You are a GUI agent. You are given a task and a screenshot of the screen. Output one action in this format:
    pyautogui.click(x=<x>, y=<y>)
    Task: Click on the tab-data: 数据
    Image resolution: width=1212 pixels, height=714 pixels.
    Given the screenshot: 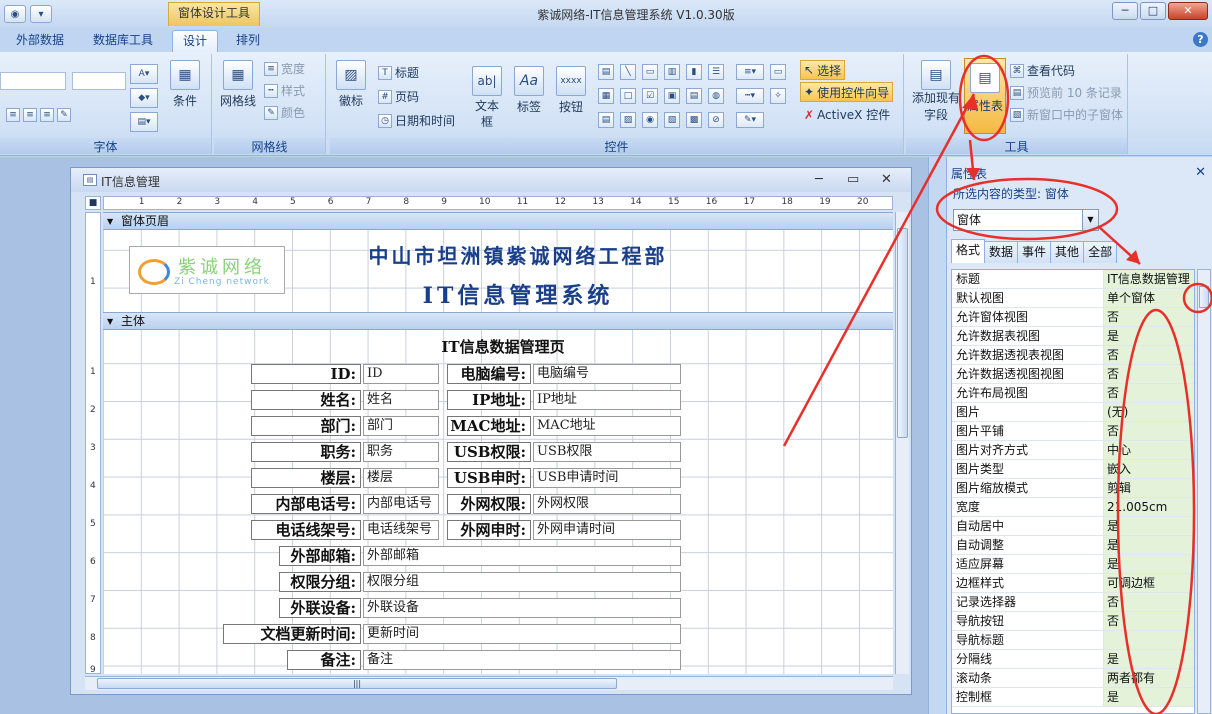 What is the action you would take?
    pyautogui.click(x=1001, y=252)
    